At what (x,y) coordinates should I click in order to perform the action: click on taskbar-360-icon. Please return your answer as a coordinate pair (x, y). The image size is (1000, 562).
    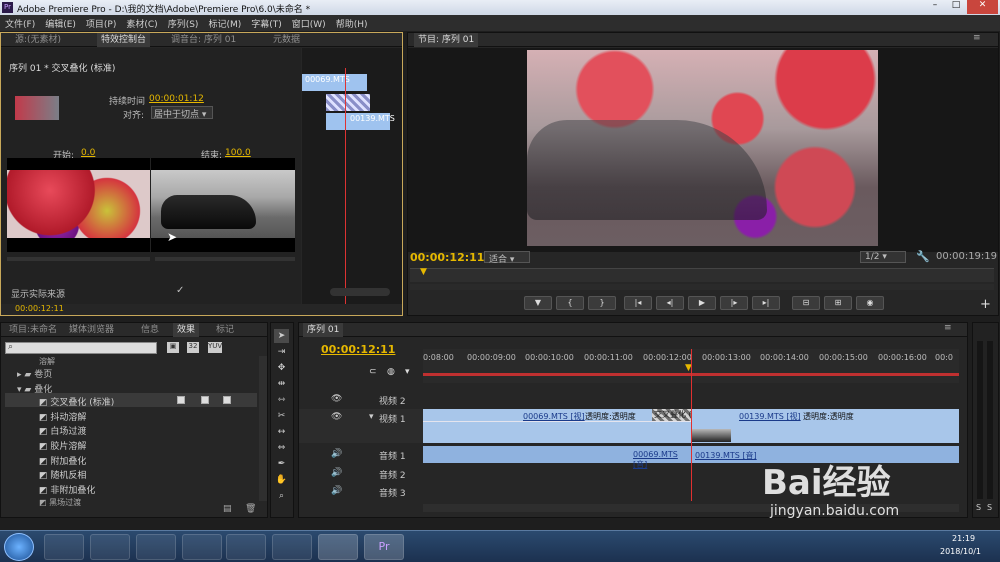
    Looking at the image, I should click on (64, 547).